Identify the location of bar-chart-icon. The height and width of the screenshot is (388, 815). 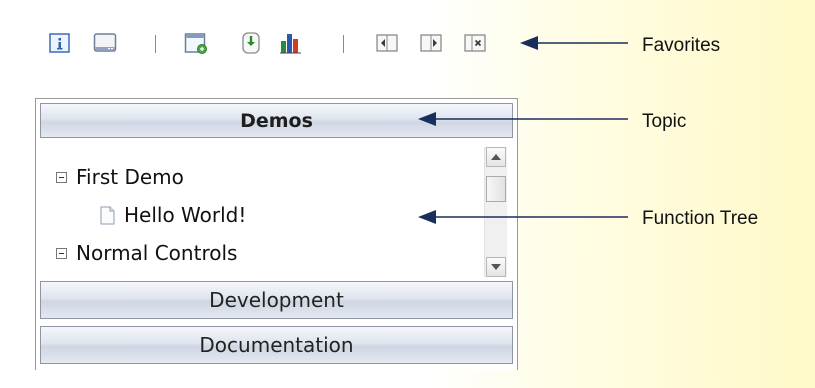
(291, 43).